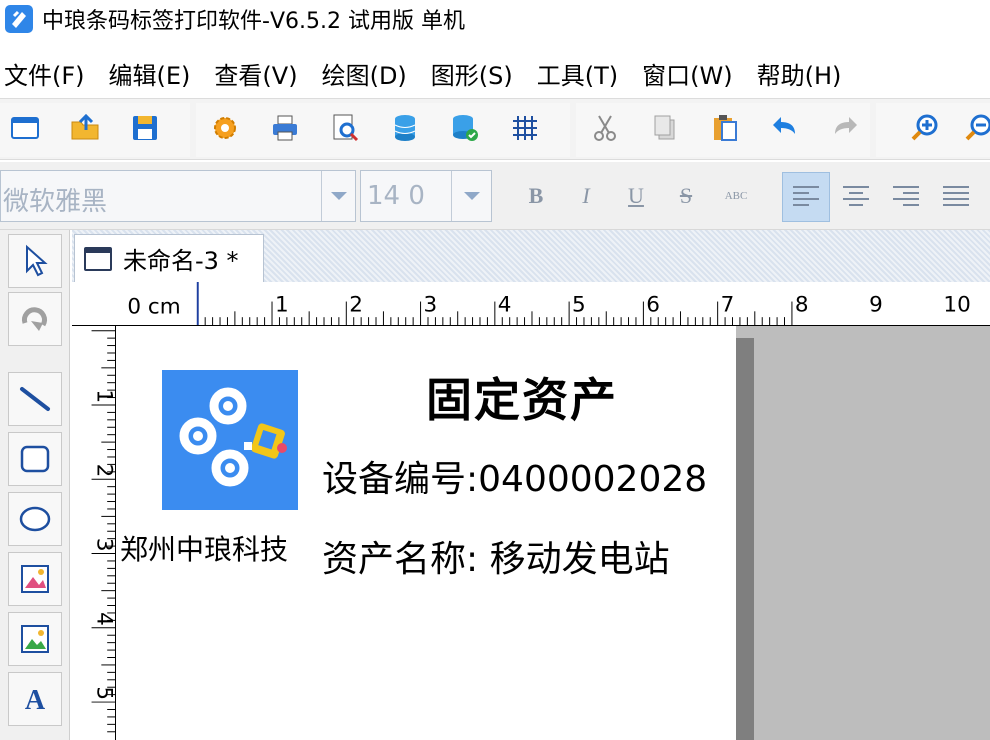 This screenshot has height=740, width=990. What do you see at coordinates (471, 196) in the screenshot?
I see `font-size-dropdown` at bounding box center [471, 196].